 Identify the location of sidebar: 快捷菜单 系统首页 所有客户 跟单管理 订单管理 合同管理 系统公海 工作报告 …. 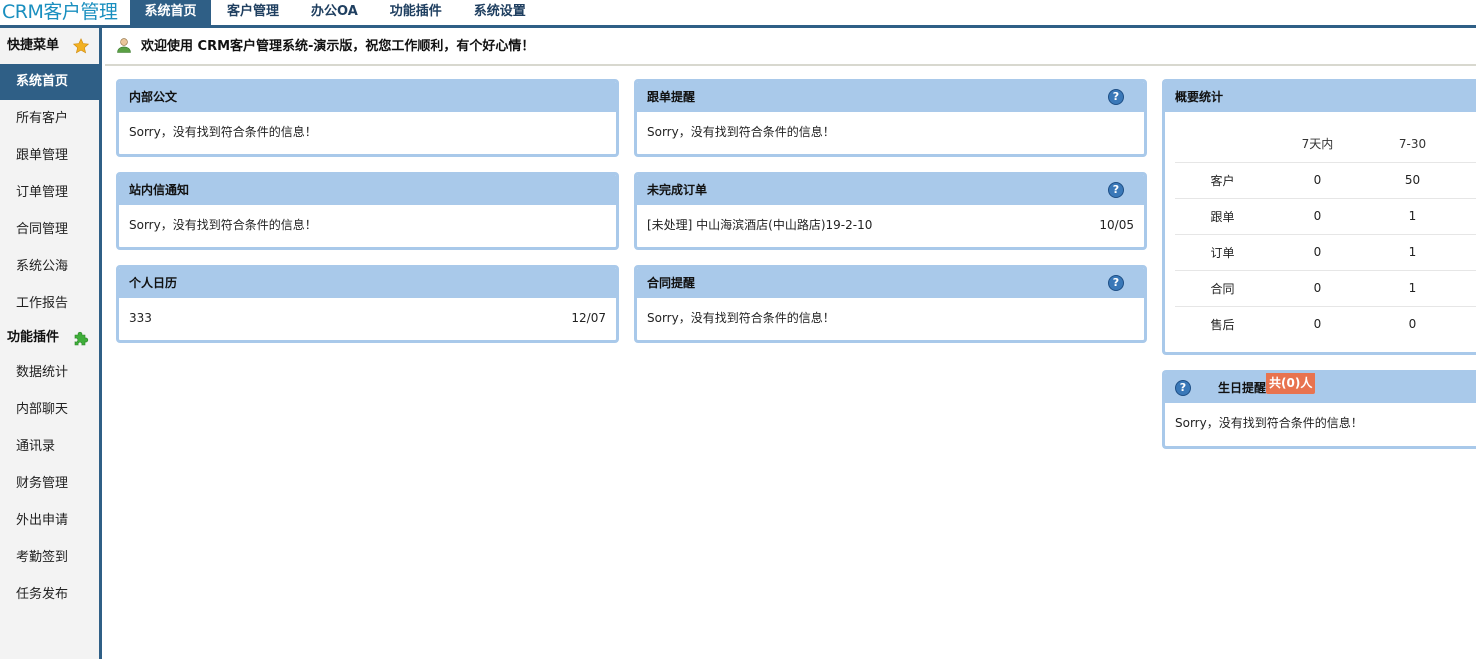
(51, 343).